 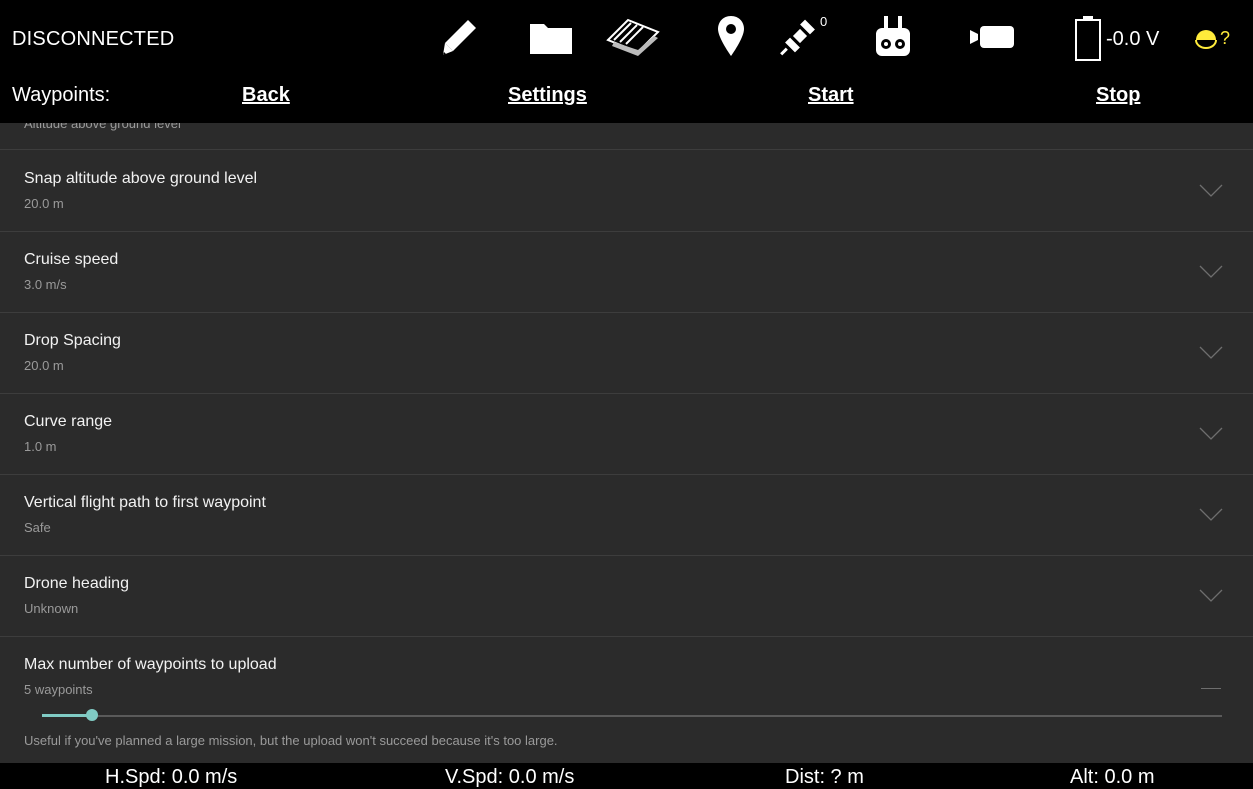 I want to click on satellite-icon, so click(x=800, y=36).